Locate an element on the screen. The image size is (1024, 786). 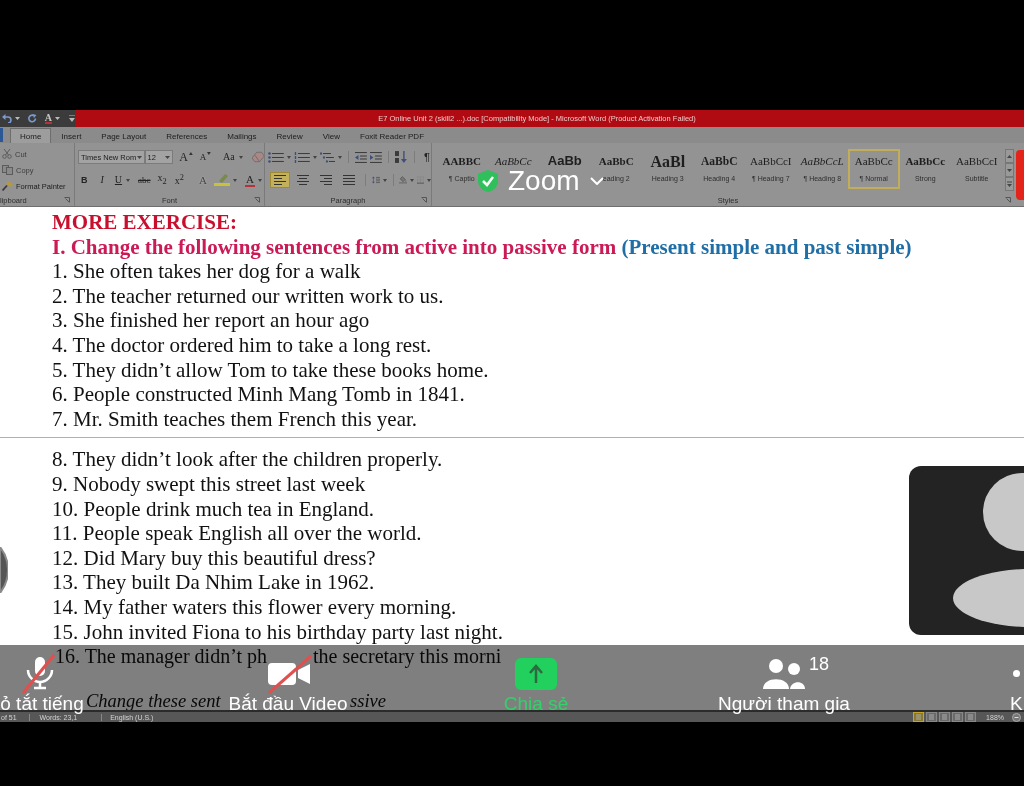
people-icon is located at coordinates (784, 673).